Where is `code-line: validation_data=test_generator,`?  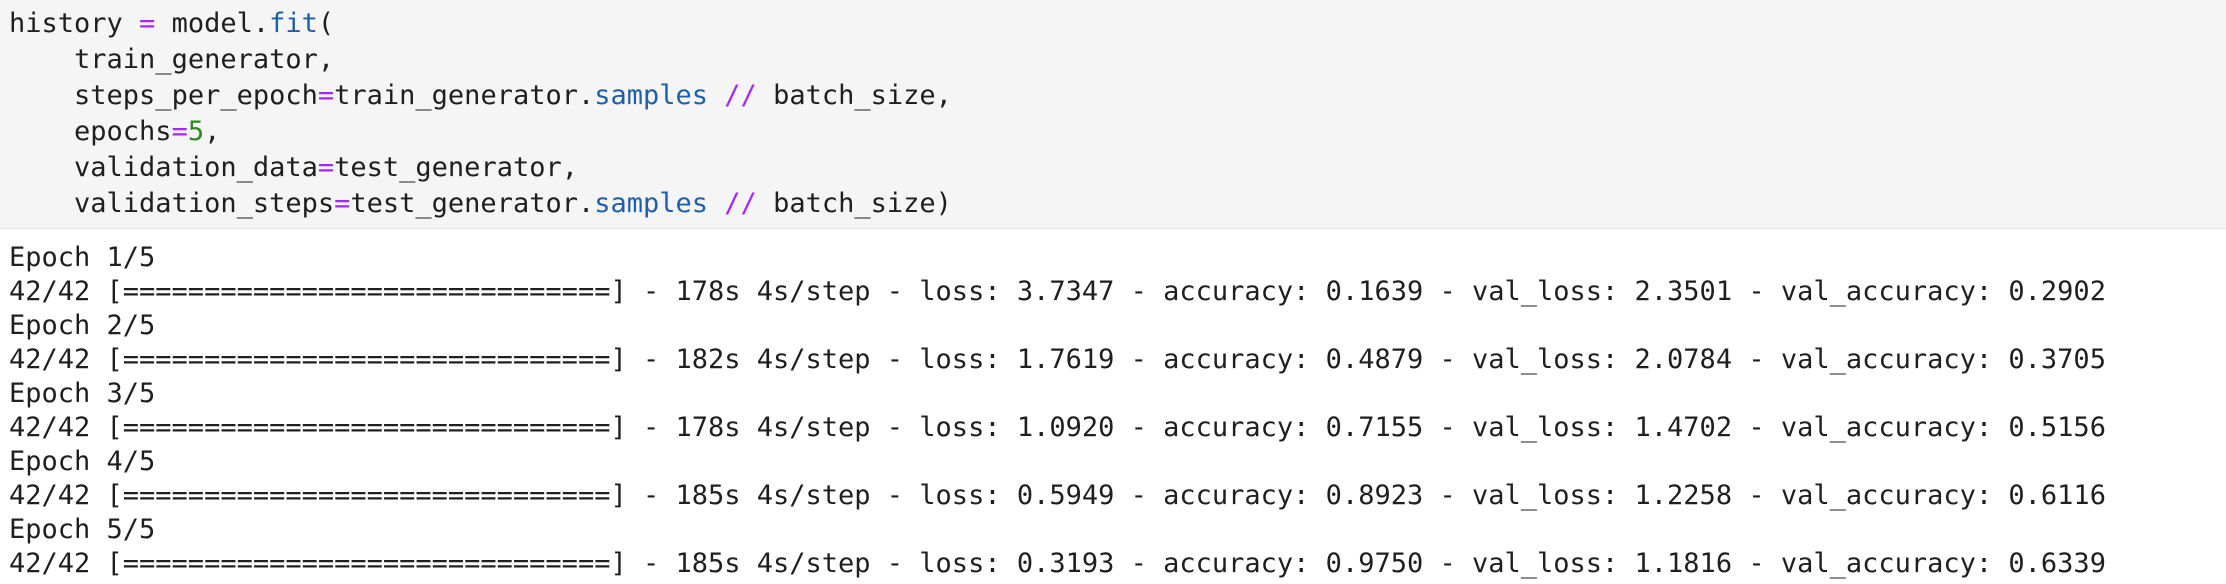
code-line: validation_data=test_generator, is located at coordinates (1117, 168).